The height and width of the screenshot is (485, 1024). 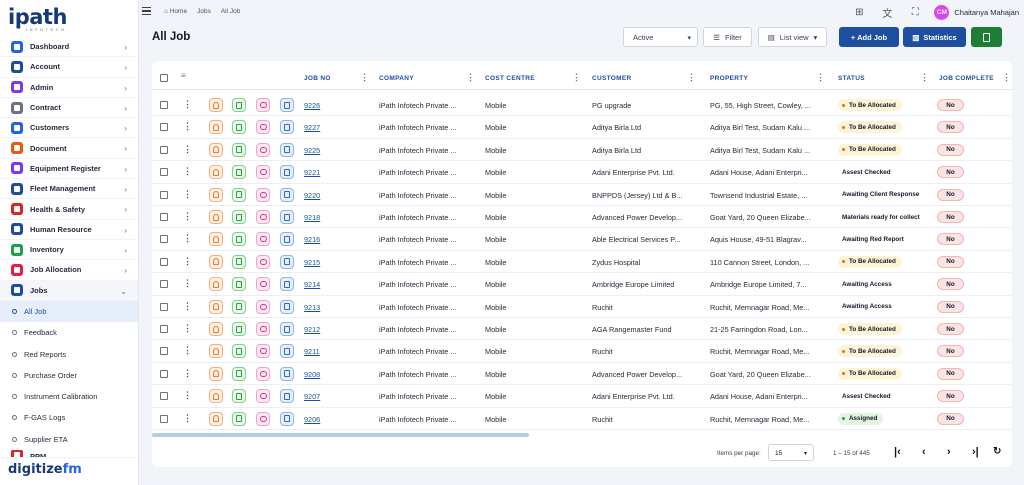 What do you see at coordinates (986, 37) in the screenshot?
I see `export-excel-button` at bounding box center [986, 37].